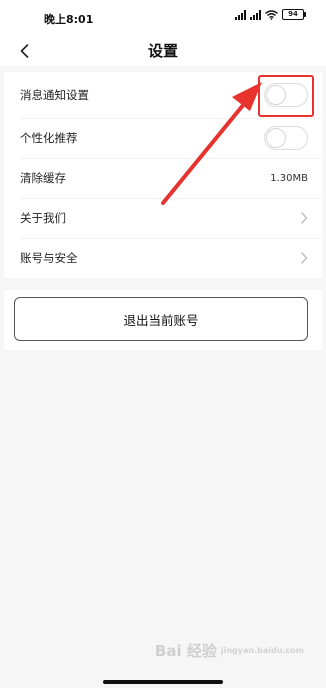 The height and width of the screenshot is (688, 326). Describe the element at coordinates (262, 650) in the screenshot. I see `watermark-url: jingyan.baidu.com` at that location.